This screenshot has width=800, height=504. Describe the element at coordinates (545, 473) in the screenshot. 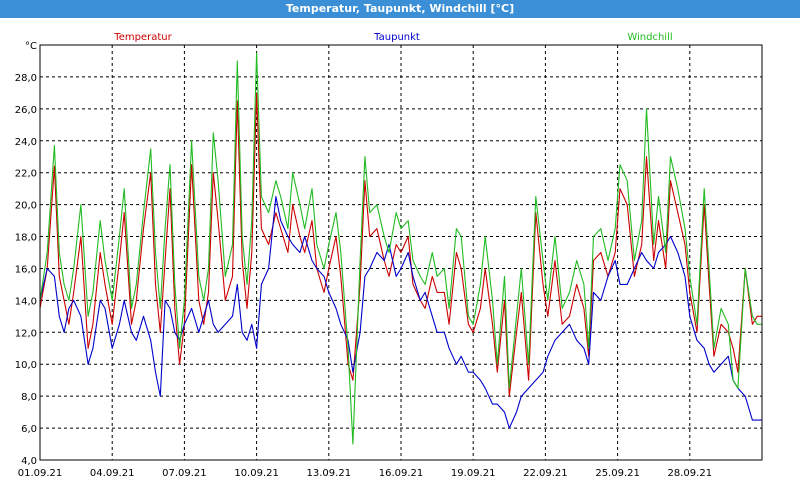

I see `x-tick-label: 22.09.21` at that location.